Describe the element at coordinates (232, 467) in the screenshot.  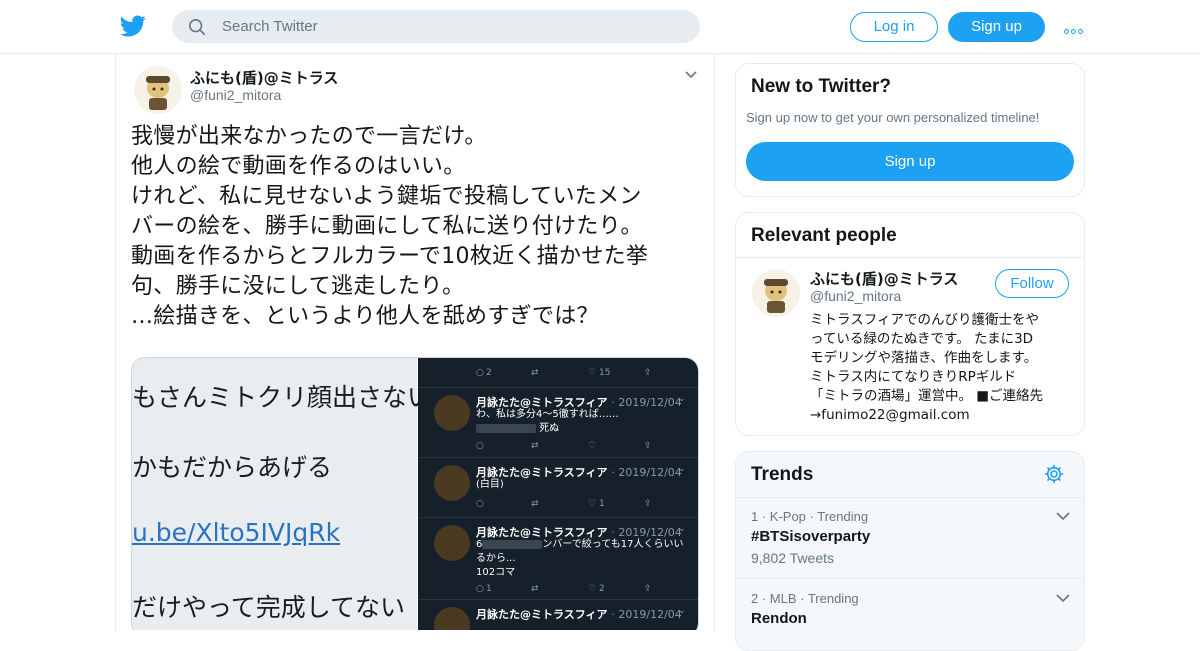
I see `media-text: かもだからあげる` at that location.